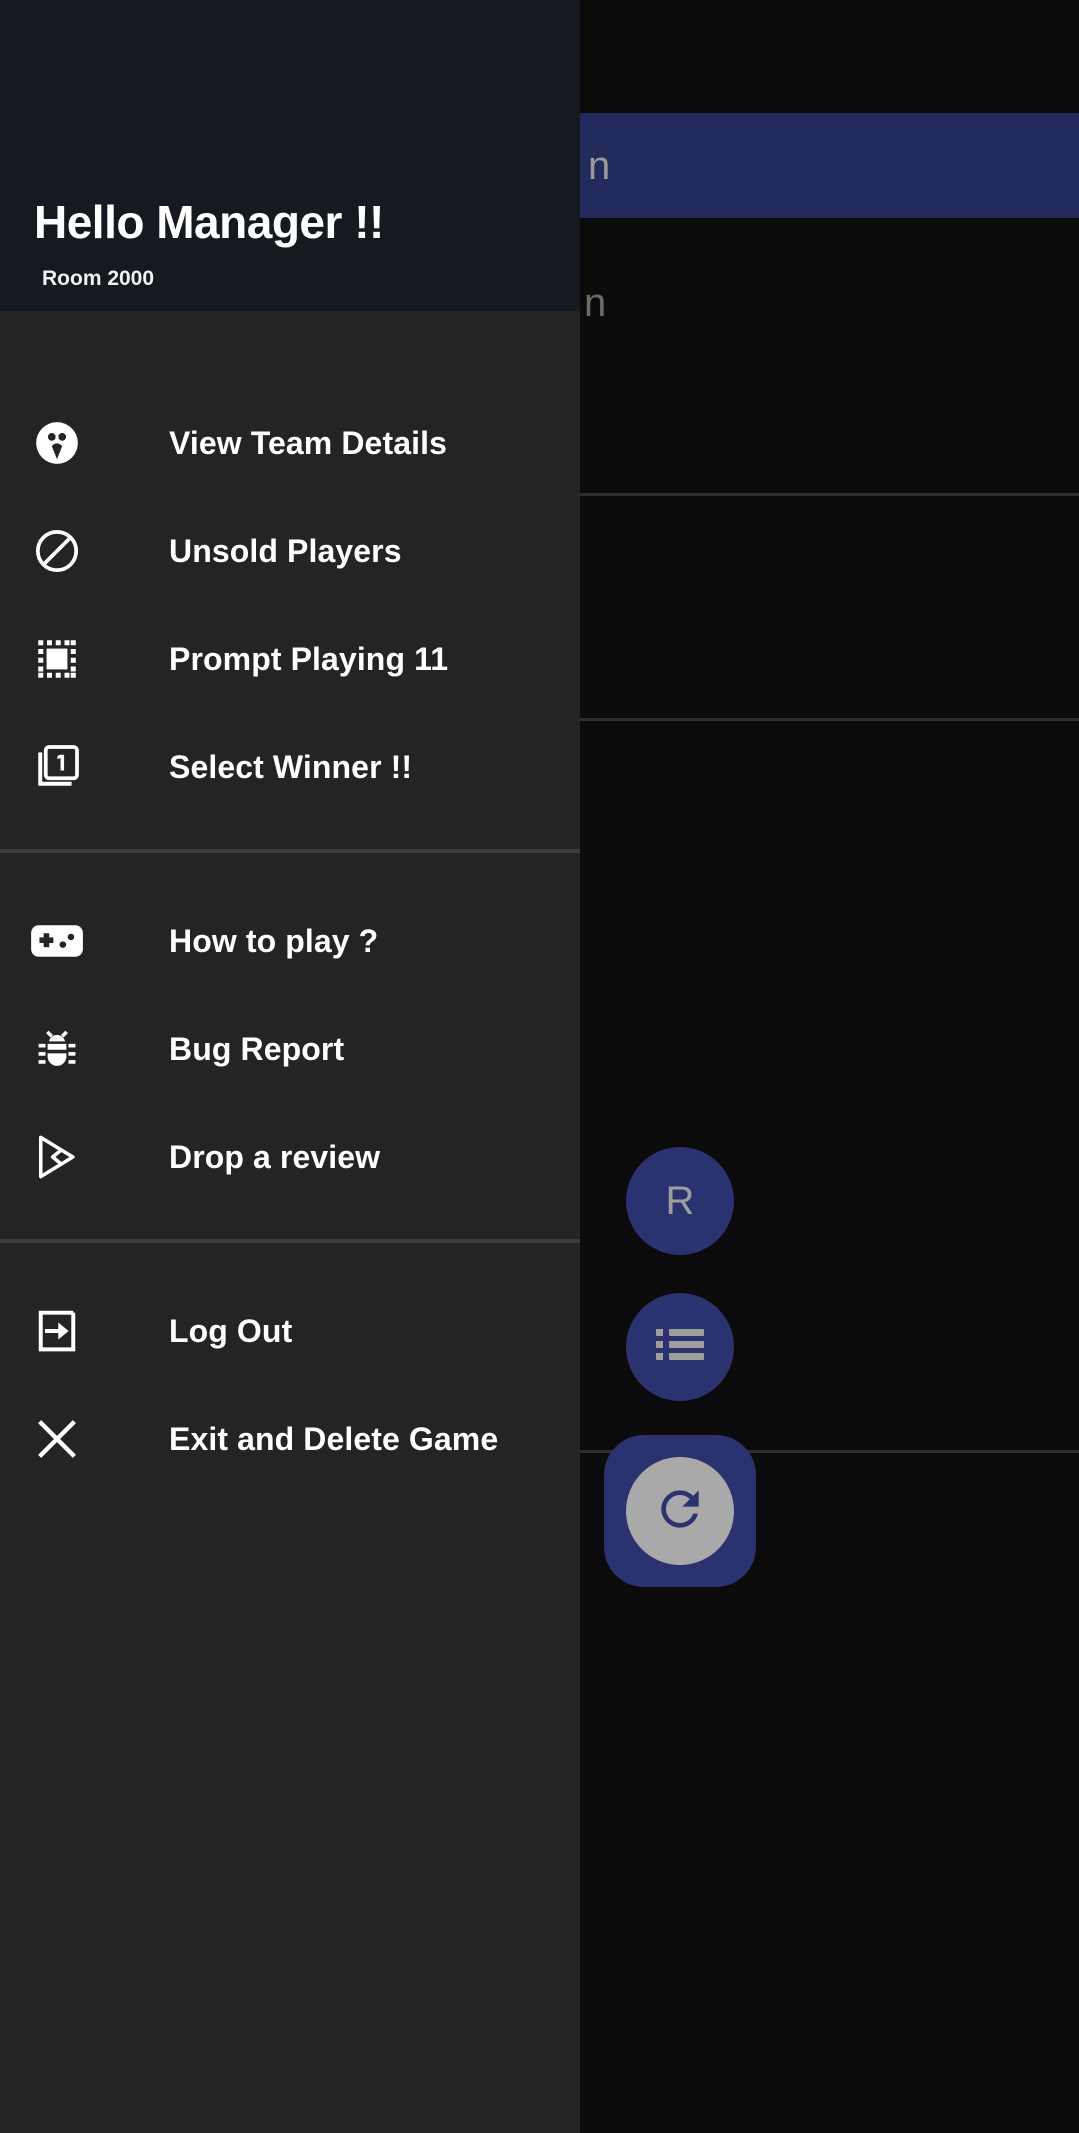  I want to click on list-icon, so click(680, 1347).